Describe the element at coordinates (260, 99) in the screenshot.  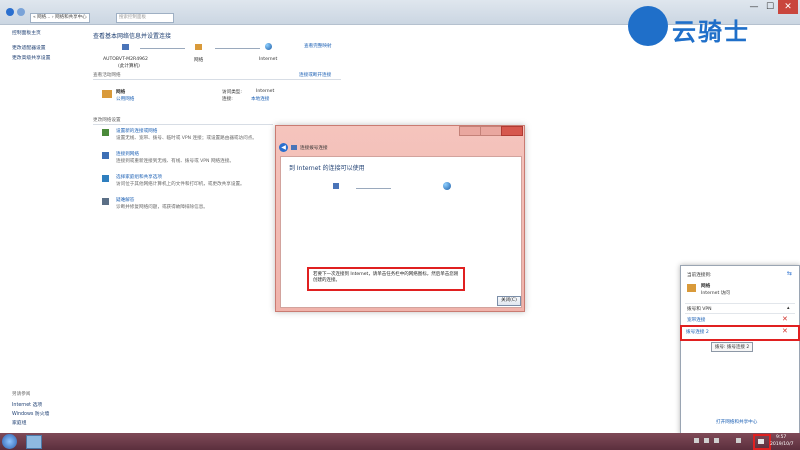
I see `local-connection-link: 本地连接` at that location.